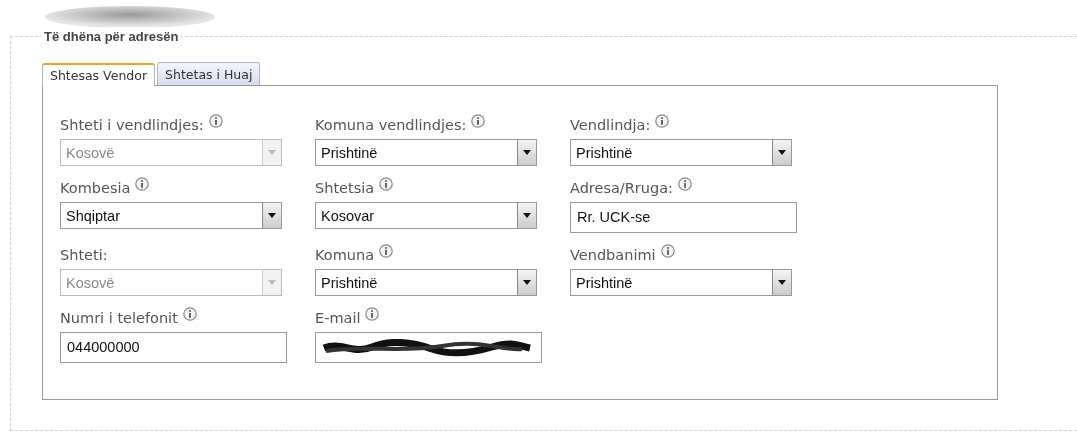  What do you see at coordinates (84, 255) in the screenshot?
I see `field-label: Shteti:` at bounding box center [84, 255].